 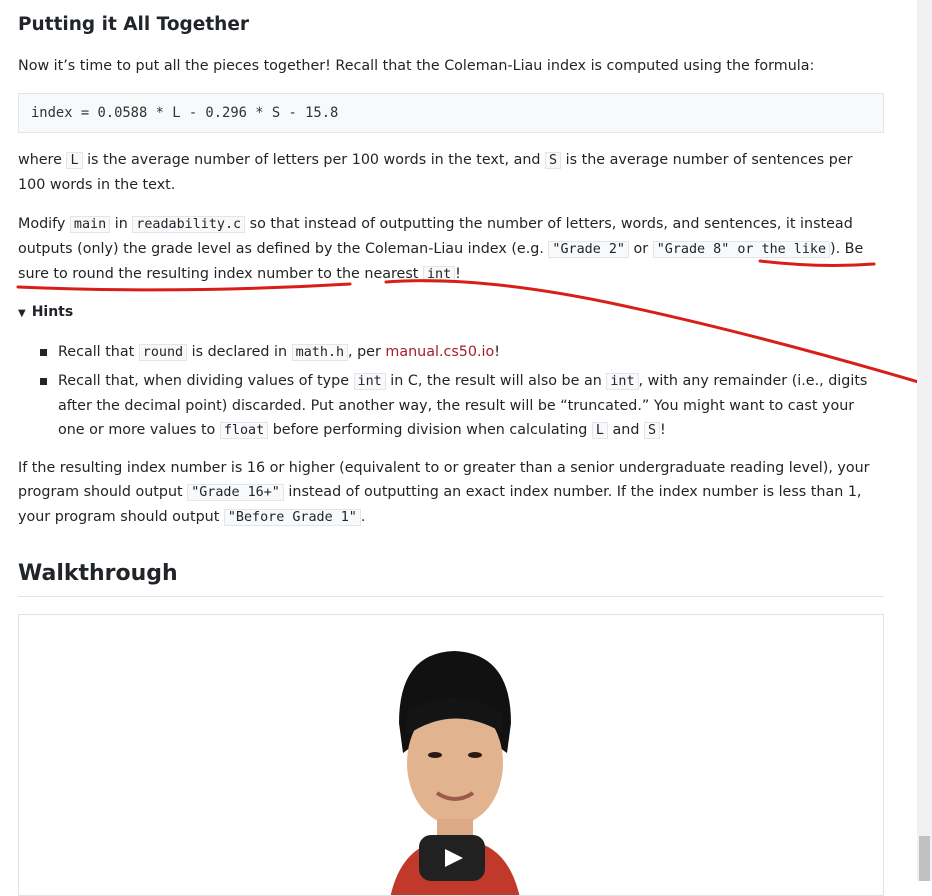 I want to click on scrollbar, so click(x=924, y=440).